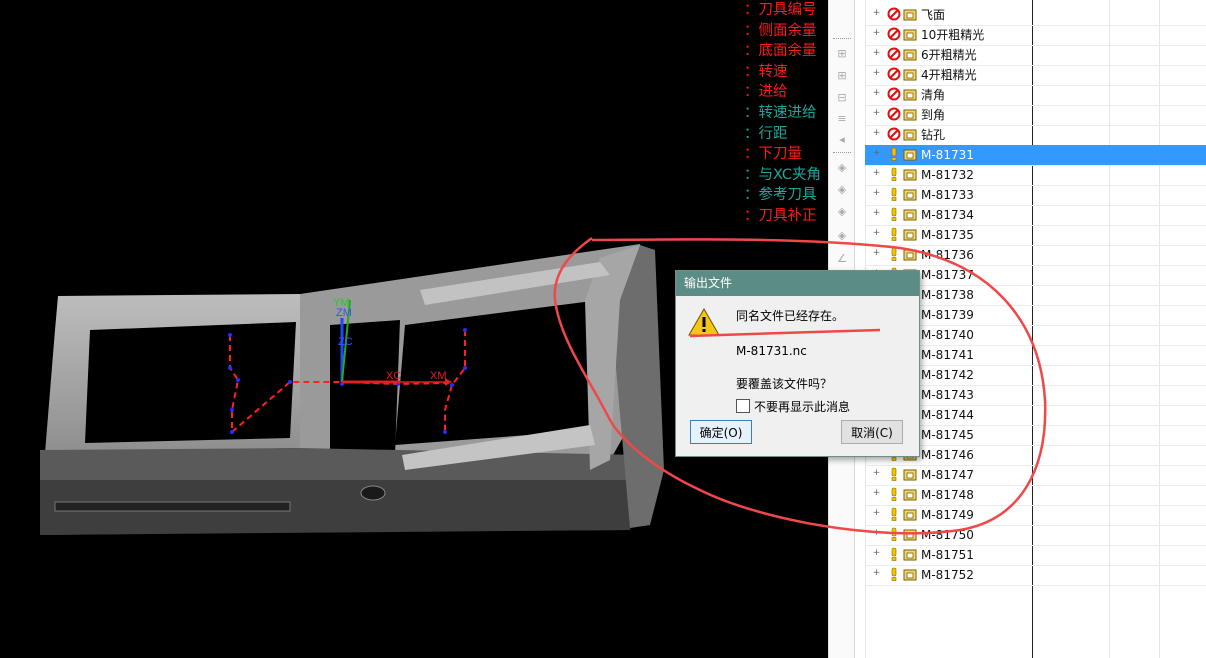  What do you see at coordinates (842, 153) in the screenshot?
I see `toolstrip-grip` at bounding box center [842, 153].